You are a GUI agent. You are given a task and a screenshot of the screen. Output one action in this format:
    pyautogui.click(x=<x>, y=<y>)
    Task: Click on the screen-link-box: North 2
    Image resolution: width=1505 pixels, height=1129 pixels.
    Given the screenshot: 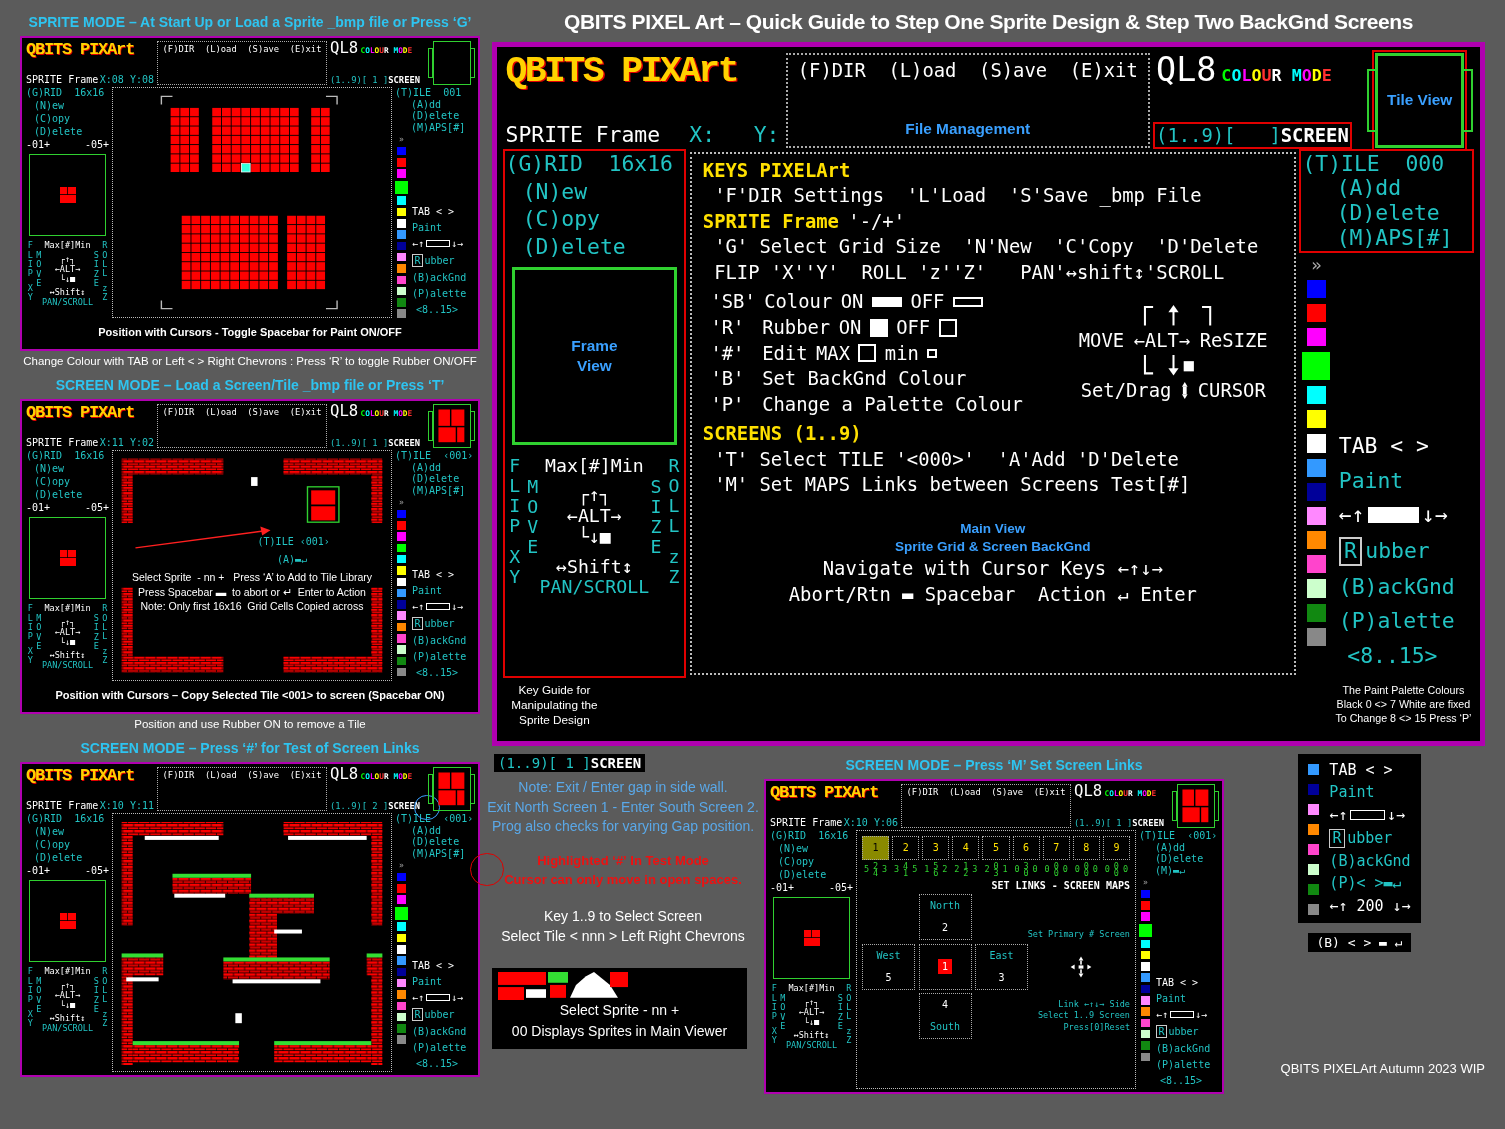 What is the action you would take?
    pyautogui.click(x=945, y=917)
    